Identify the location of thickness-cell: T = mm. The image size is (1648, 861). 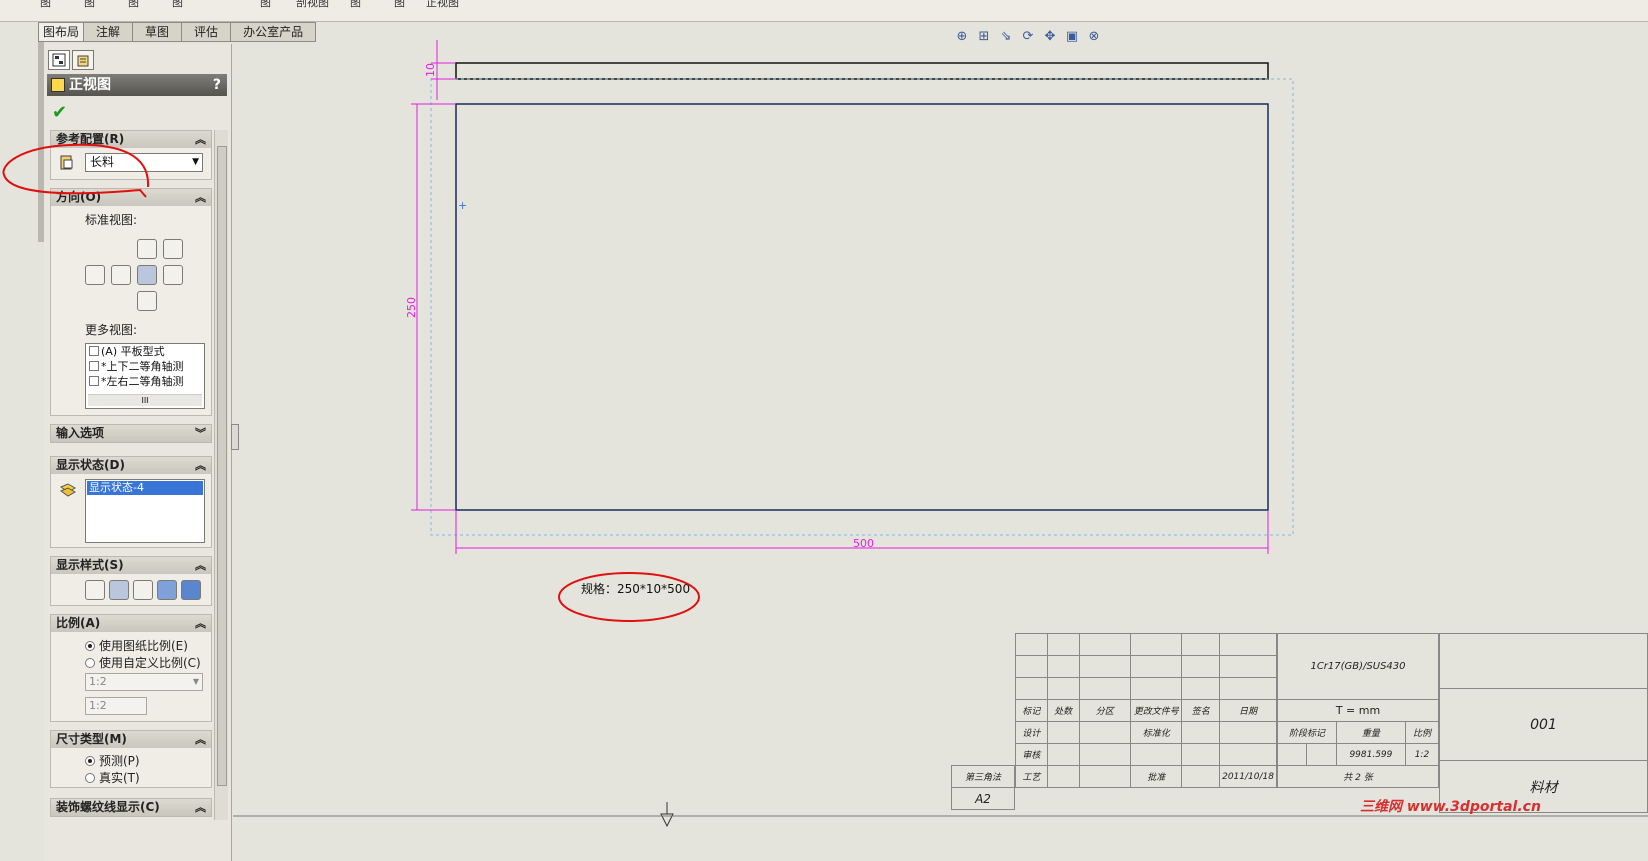
(1358, 710).